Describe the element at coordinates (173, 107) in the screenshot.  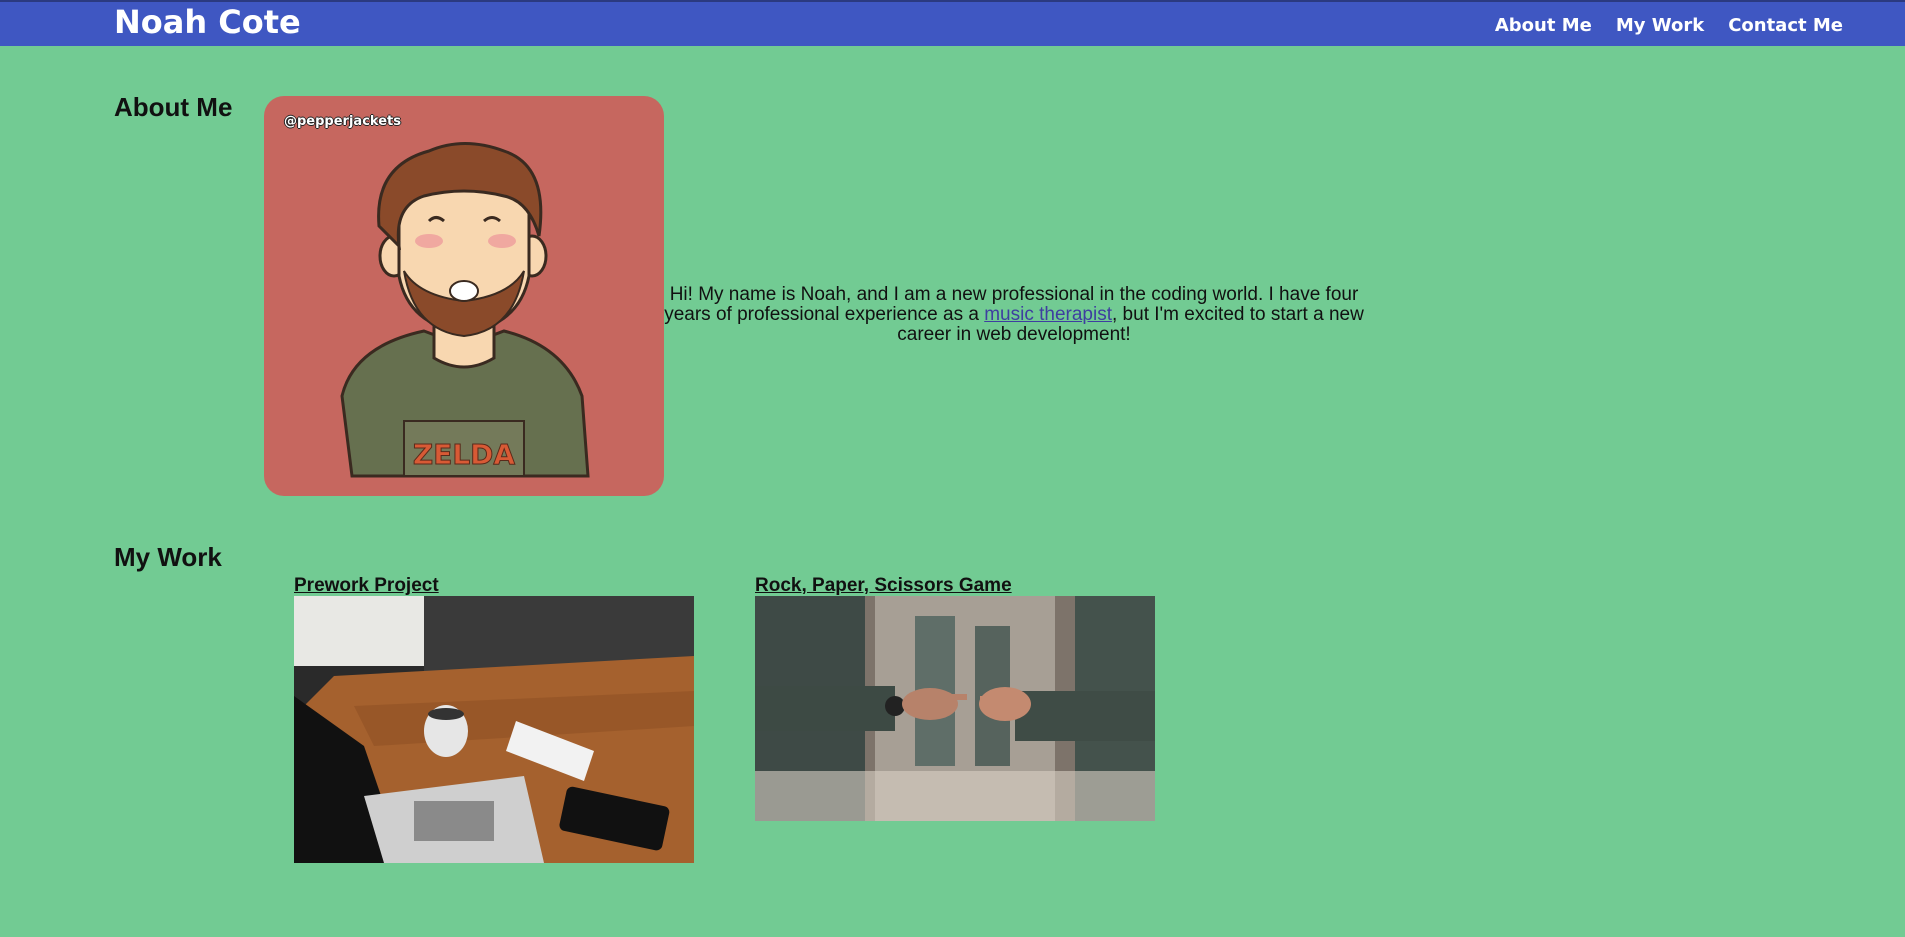
I see `about-heading: About Me` at that location.